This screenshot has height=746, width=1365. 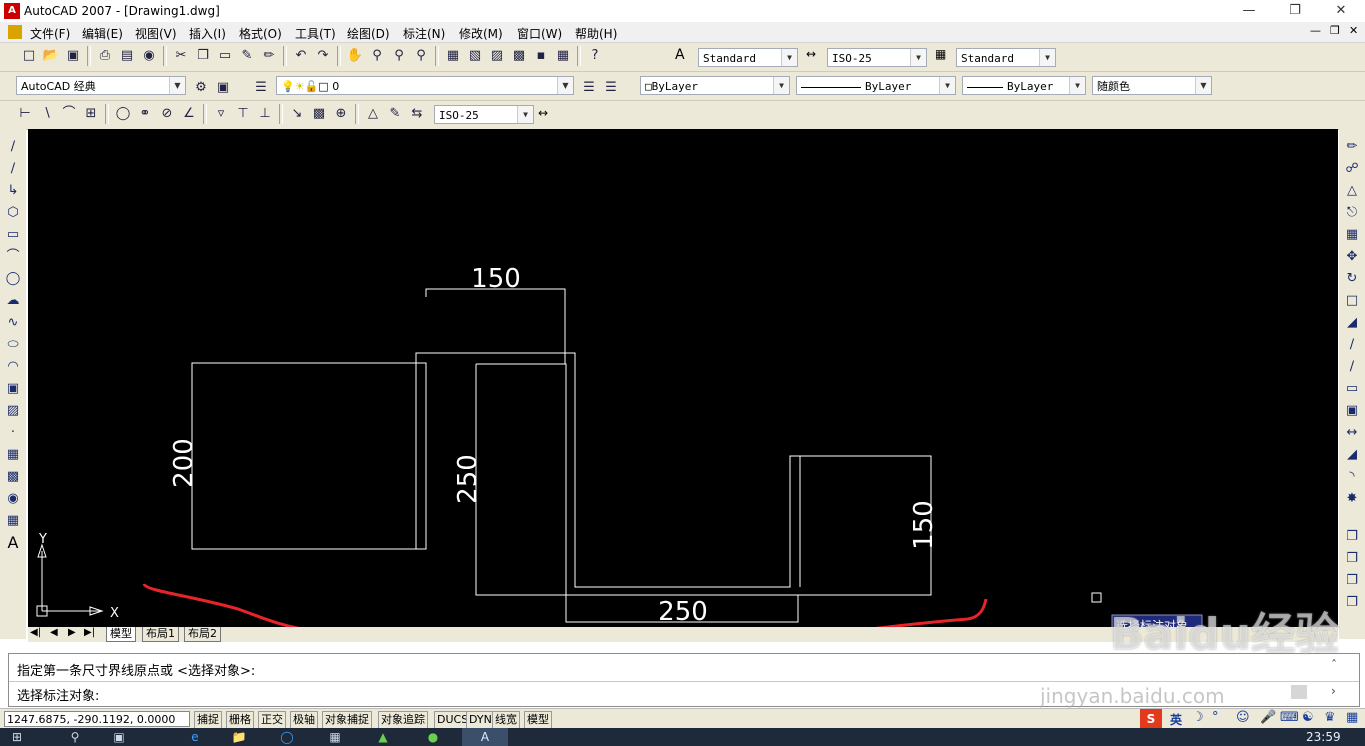 I want to click on clock-time: 23:59, so click(x=1323, y=737).